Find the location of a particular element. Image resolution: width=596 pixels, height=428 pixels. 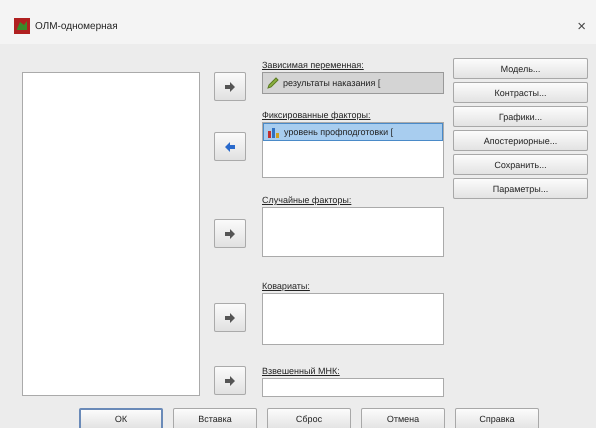

pencil-icon is located at coordinates (273, 83).